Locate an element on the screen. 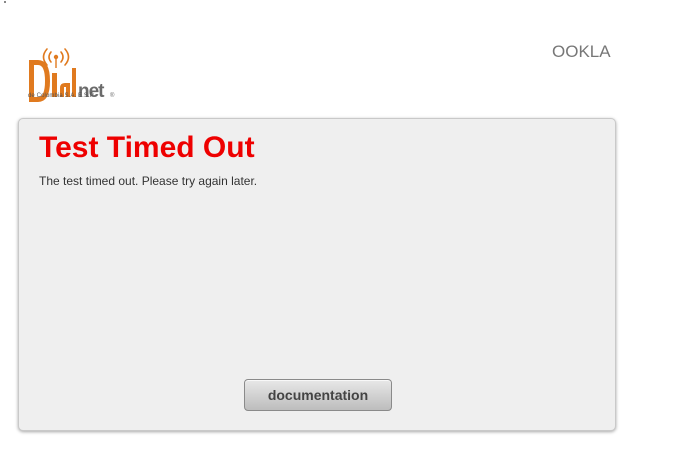  logo-subtitle: de Colombia S.A. E.S.P is located at coordinates (61, 96).